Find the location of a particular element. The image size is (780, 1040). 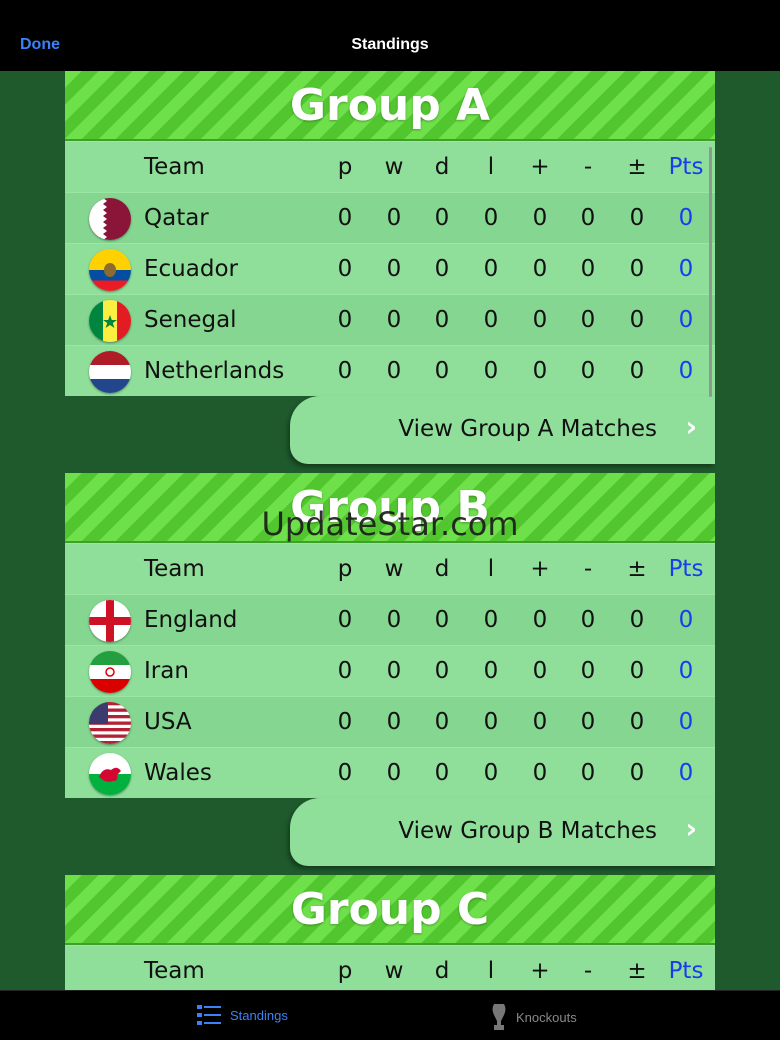

table-row: Iran 0 0 0 0 0 0 0 0 is located at coordinates (390, 670).